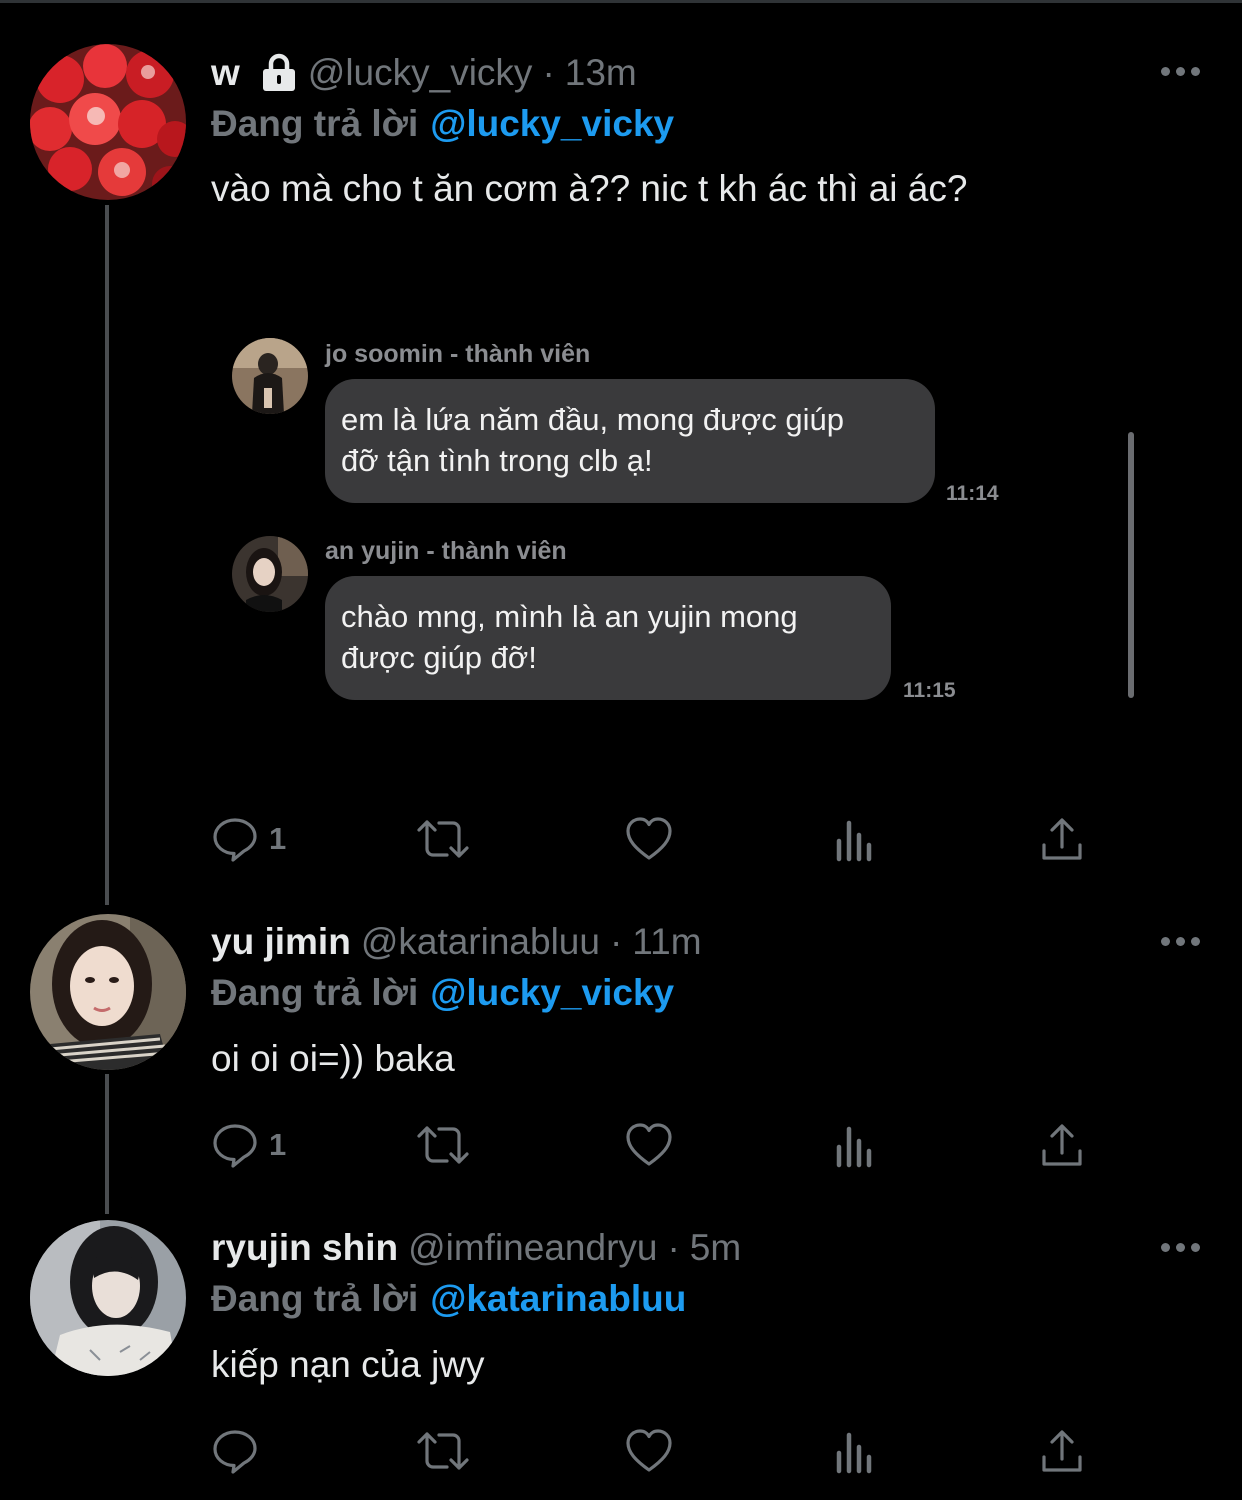 Image resolution: width=1242 pixels, height=1500 pixels. Describe the element at coordinates (1131, 565) in the screenshot. I see `chat-scrollbar` at that location.